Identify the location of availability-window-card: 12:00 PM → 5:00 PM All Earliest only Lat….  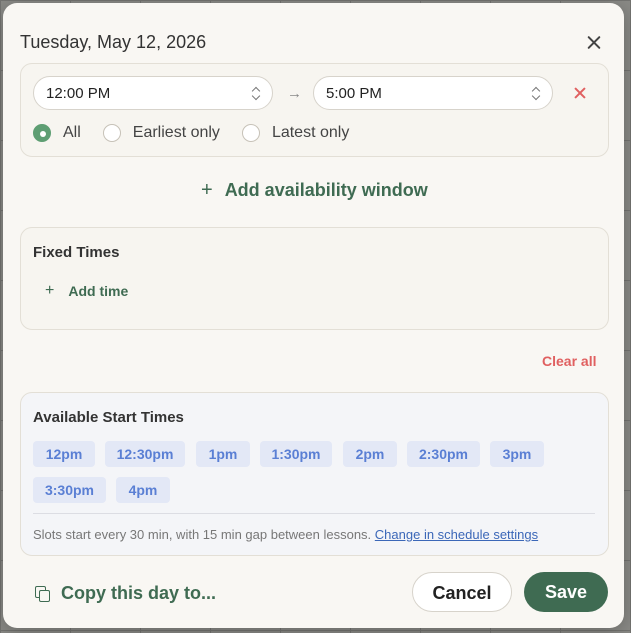
(314, 110).